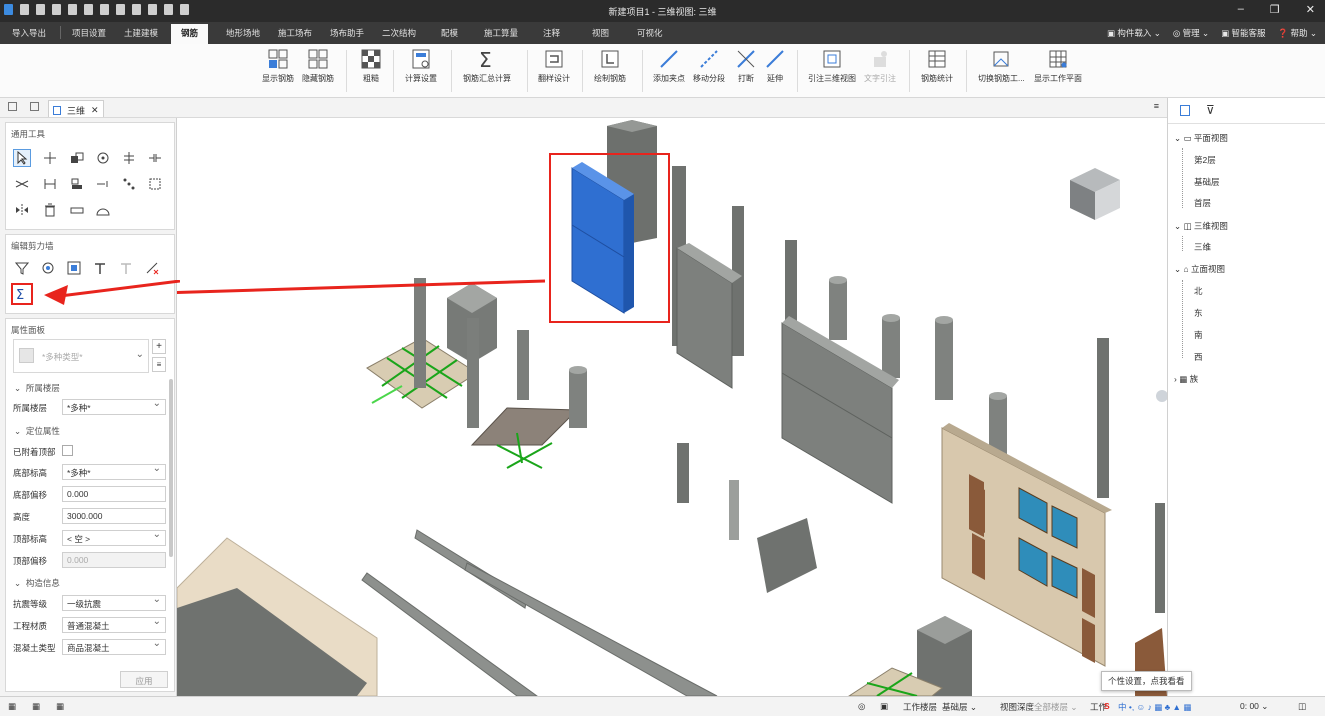 The image size is (1325, 716). What do you see at coordinates (159, 364) in the screenshot?
I see `edit-type-icon: ≡` at bounding box center [159, 364].